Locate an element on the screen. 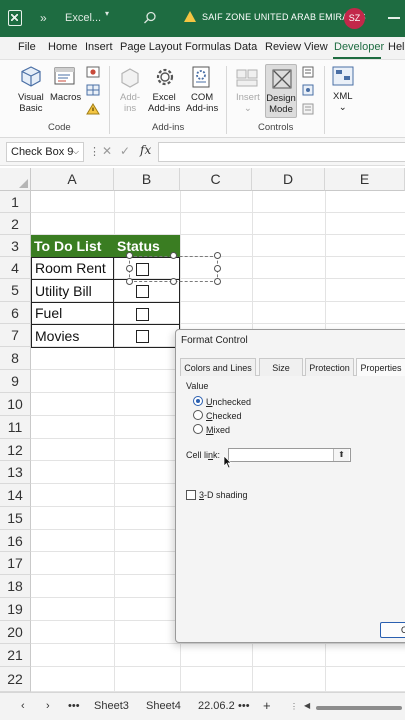  enter-icon: ✓ is located at coordinates (125, 151).